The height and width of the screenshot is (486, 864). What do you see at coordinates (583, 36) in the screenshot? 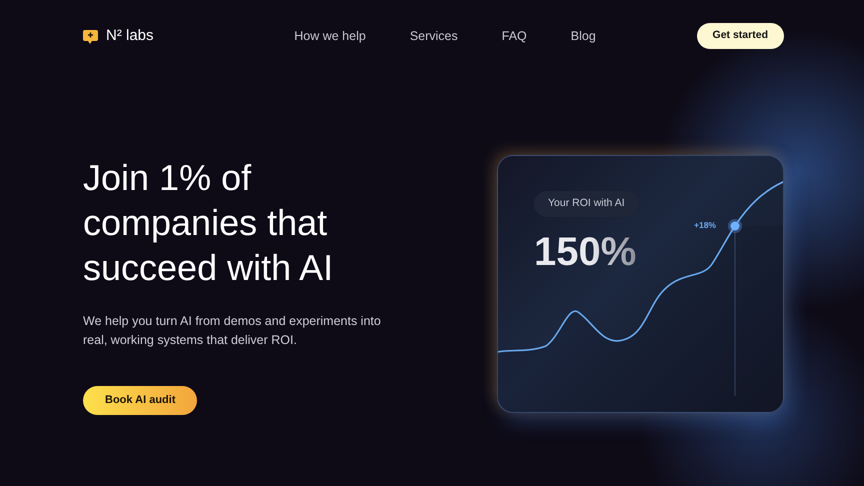
I see `nav-link: Blog` at bounding box center [583, 36].